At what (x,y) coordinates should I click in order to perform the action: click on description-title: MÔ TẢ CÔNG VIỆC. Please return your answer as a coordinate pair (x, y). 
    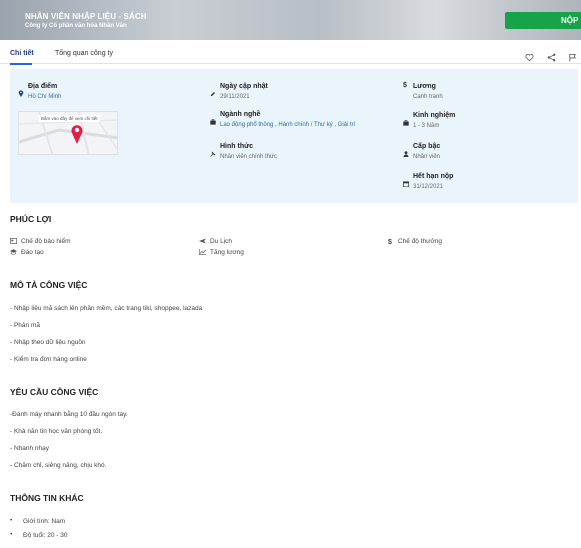
    Looking at the image, I should click on (49, 285).